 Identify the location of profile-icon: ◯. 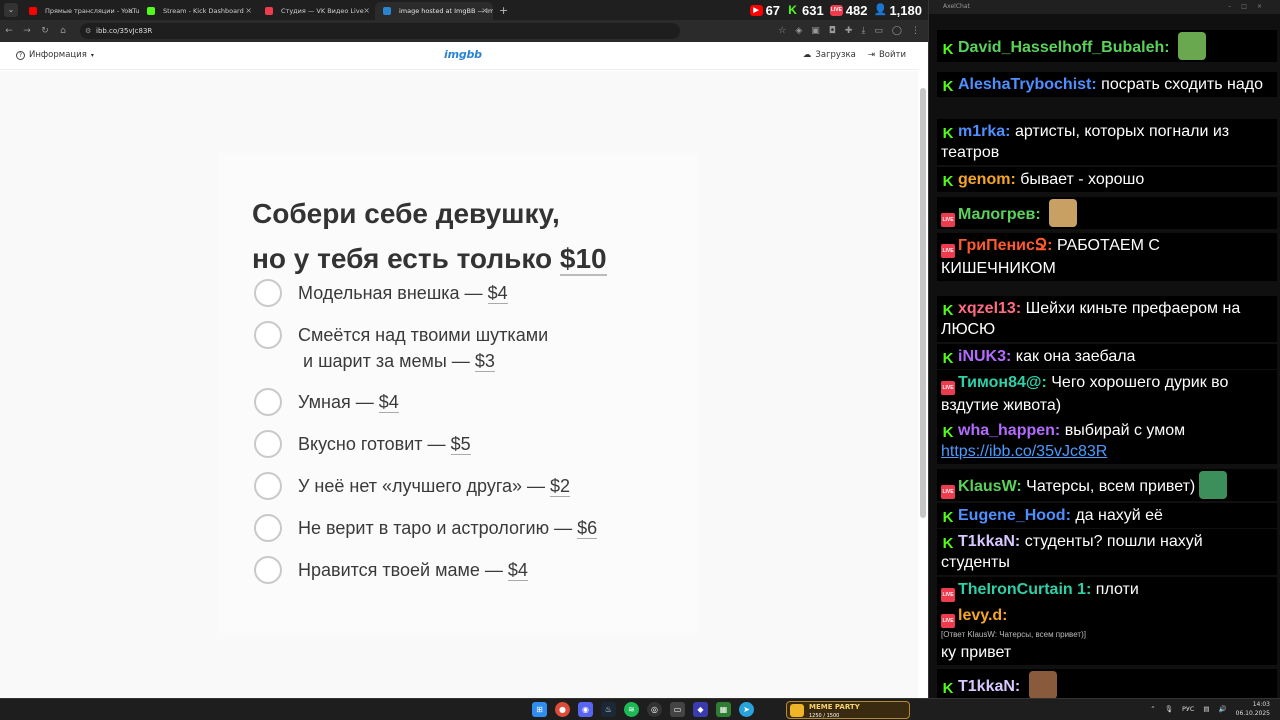
(897, 31).